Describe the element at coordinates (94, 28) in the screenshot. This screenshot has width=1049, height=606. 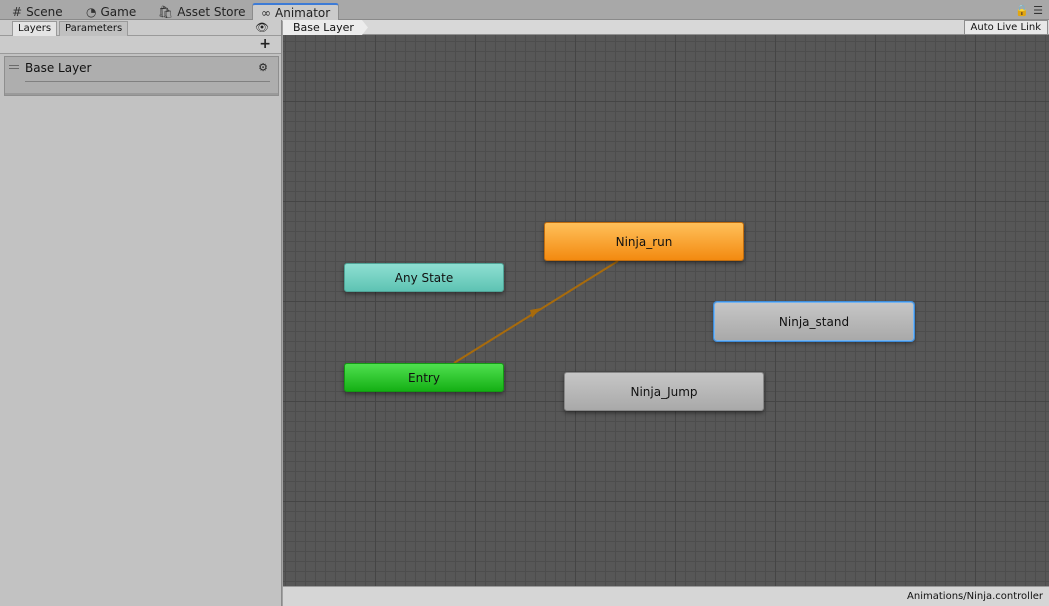
I see `tab-parameters: Parameters` at that location.